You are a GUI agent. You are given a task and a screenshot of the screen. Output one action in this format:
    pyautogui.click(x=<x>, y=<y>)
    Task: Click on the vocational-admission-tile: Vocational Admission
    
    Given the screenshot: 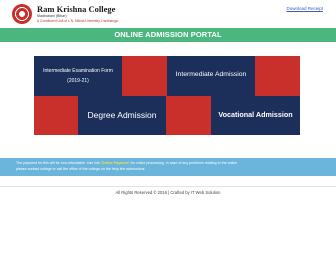 What is the action you would take?
    pyautogui.click(x=255, y=115)
    